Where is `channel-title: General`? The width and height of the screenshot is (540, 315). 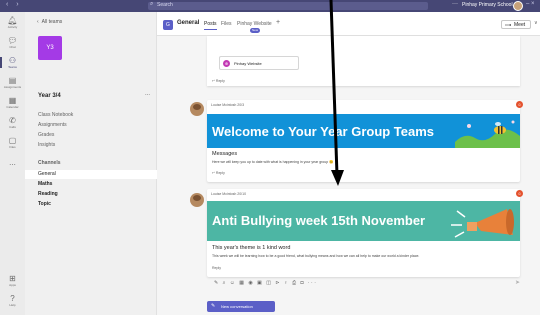 channel-title: General is located at coordinates (188, 23).